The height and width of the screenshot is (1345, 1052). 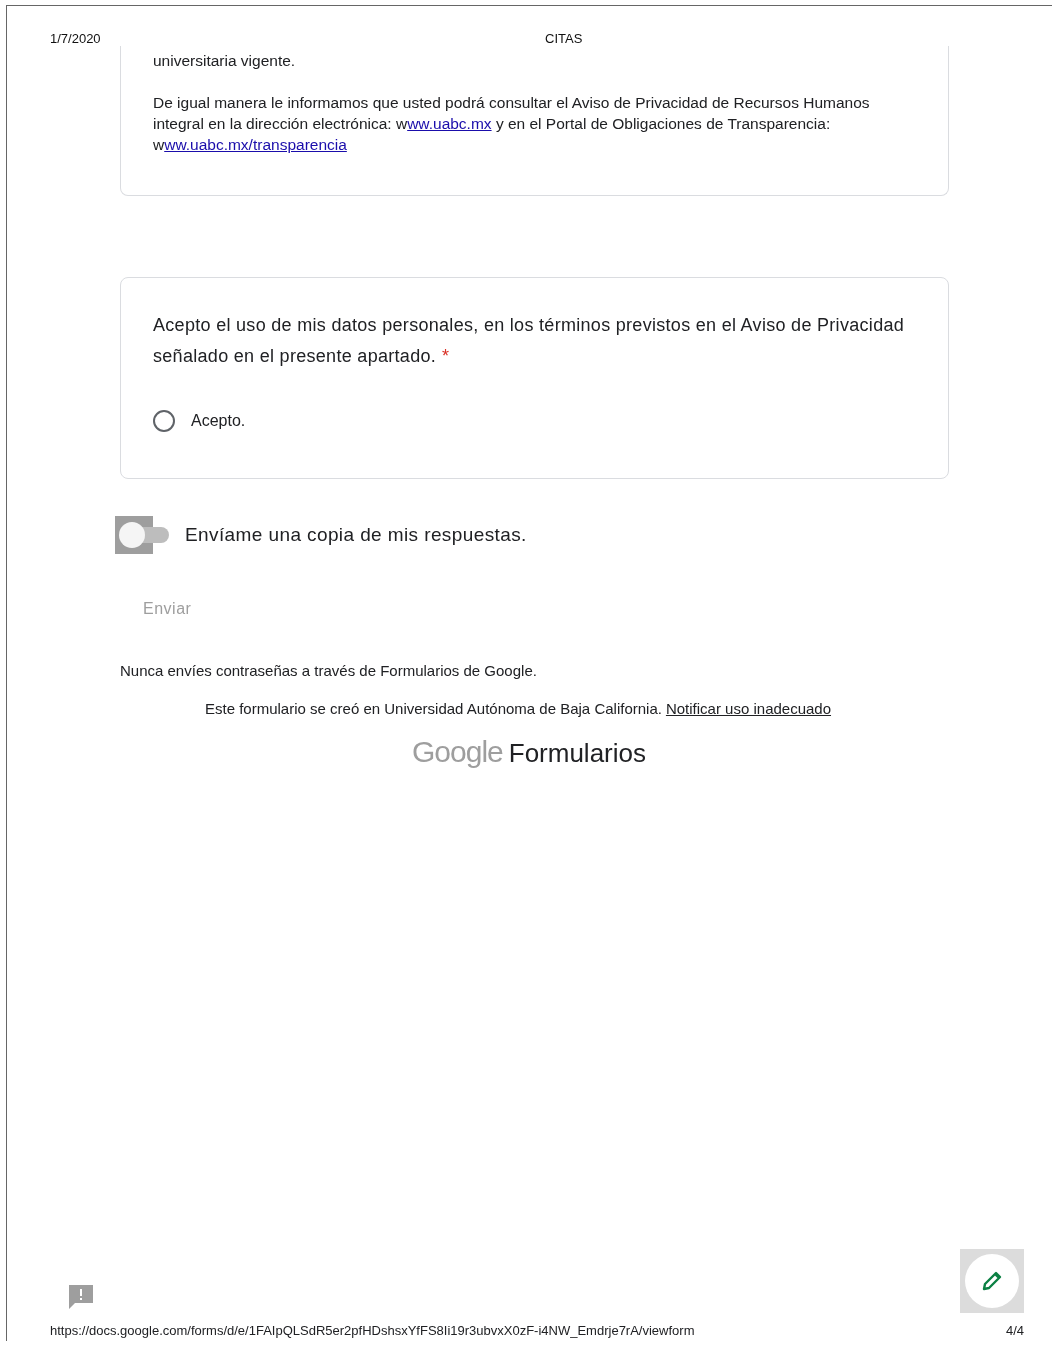 I want to click on edit-button, so click(x=992, y=1281).